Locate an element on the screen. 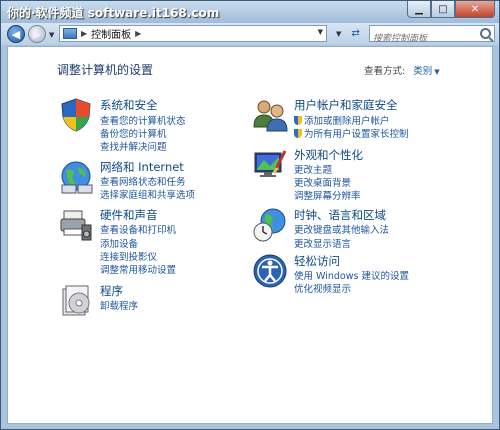 The width and height of the screenshot is (500, 430). window-controls: ▁ □ ✕ is located at coordinates (451, 10).